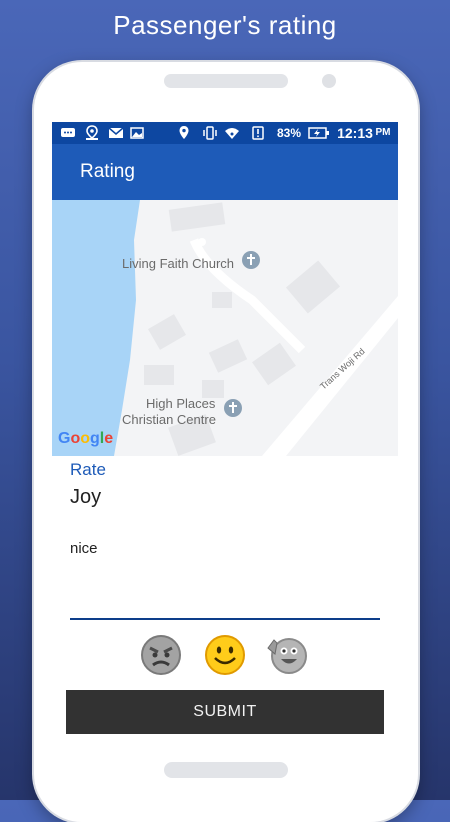 This screenshot has width=450, height=822. What do you see at coordinates (92, 133) in the screenshot?
I see `location-user-icon` at bounding box center [92, 133].